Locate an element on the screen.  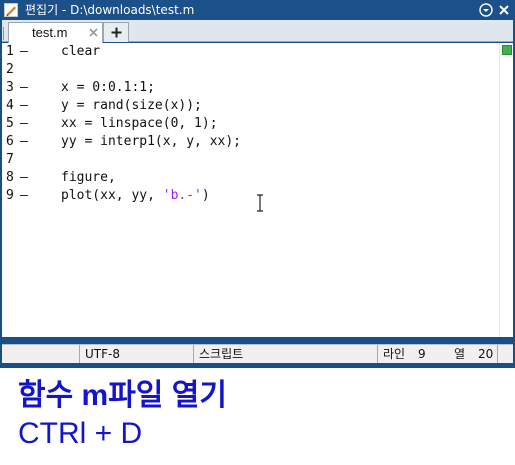
code-text: yy = interp1(x, y, xx); is located at coordinates (151, 141).